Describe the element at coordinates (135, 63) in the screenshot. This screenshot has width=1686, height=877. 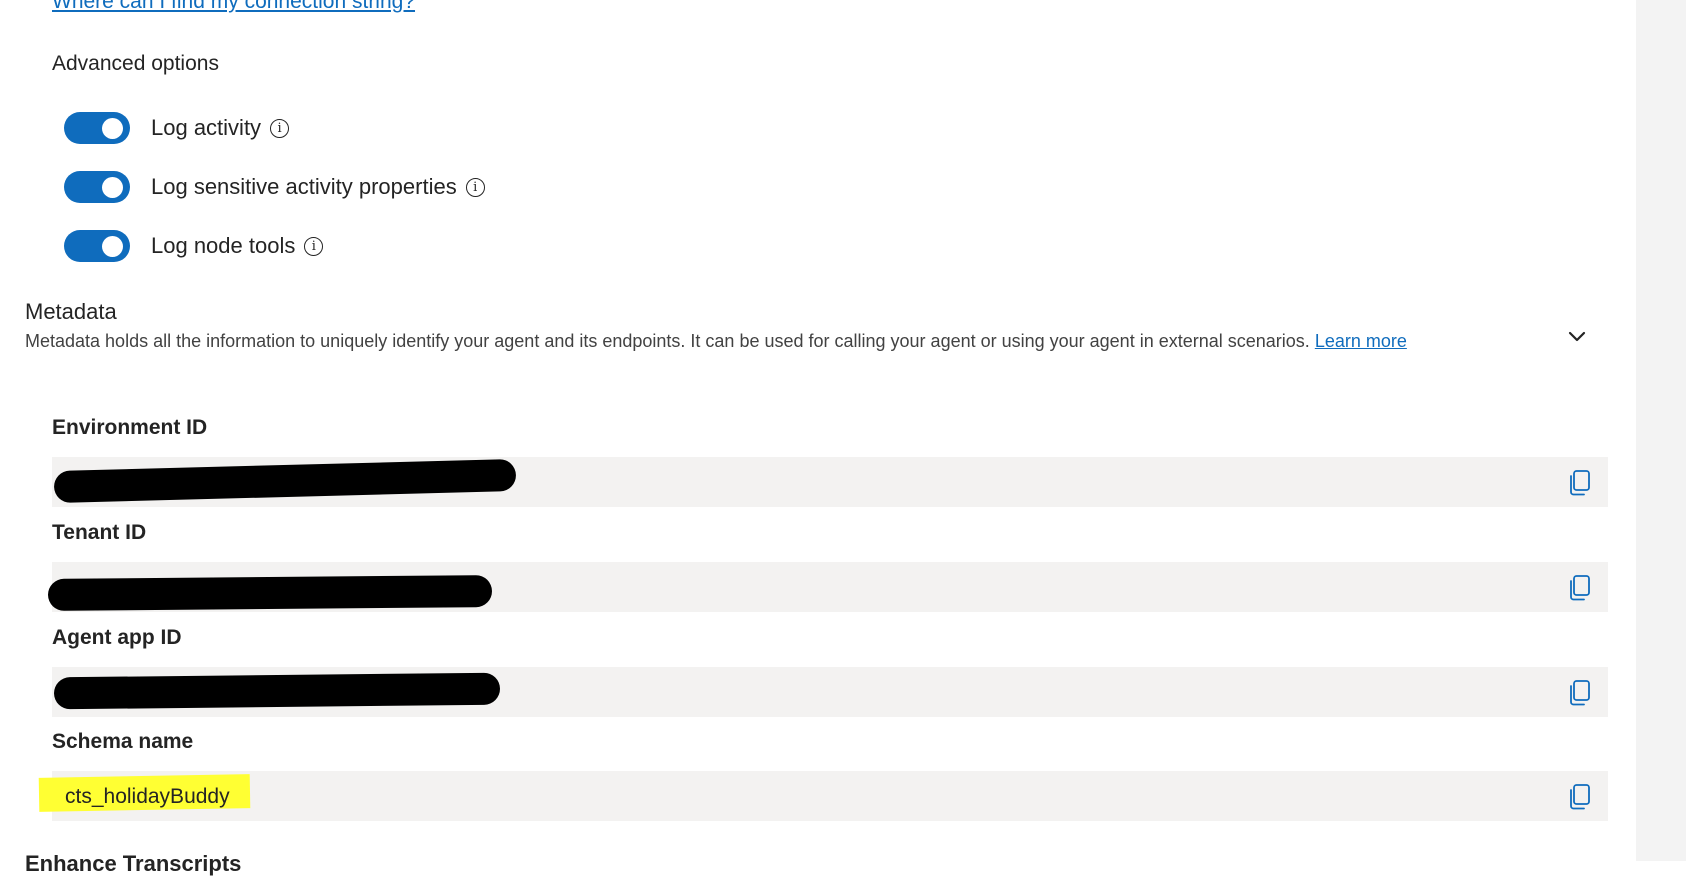
I see `advanced-options-title: Advanced options` at that location.